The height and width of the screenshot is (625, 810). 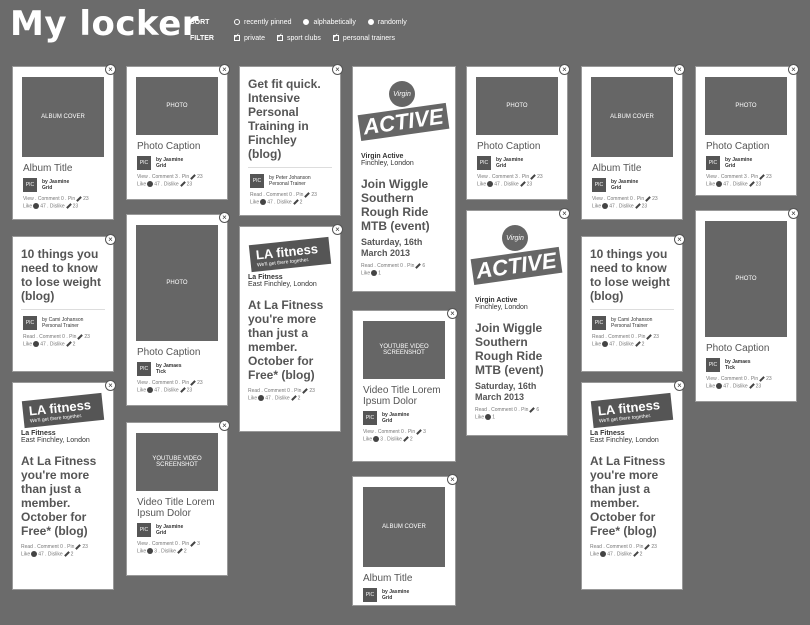 What do you see at coordinates (249, 37) in the screenshot?
I see `filter-private: private` at bounding box center [249, 37].